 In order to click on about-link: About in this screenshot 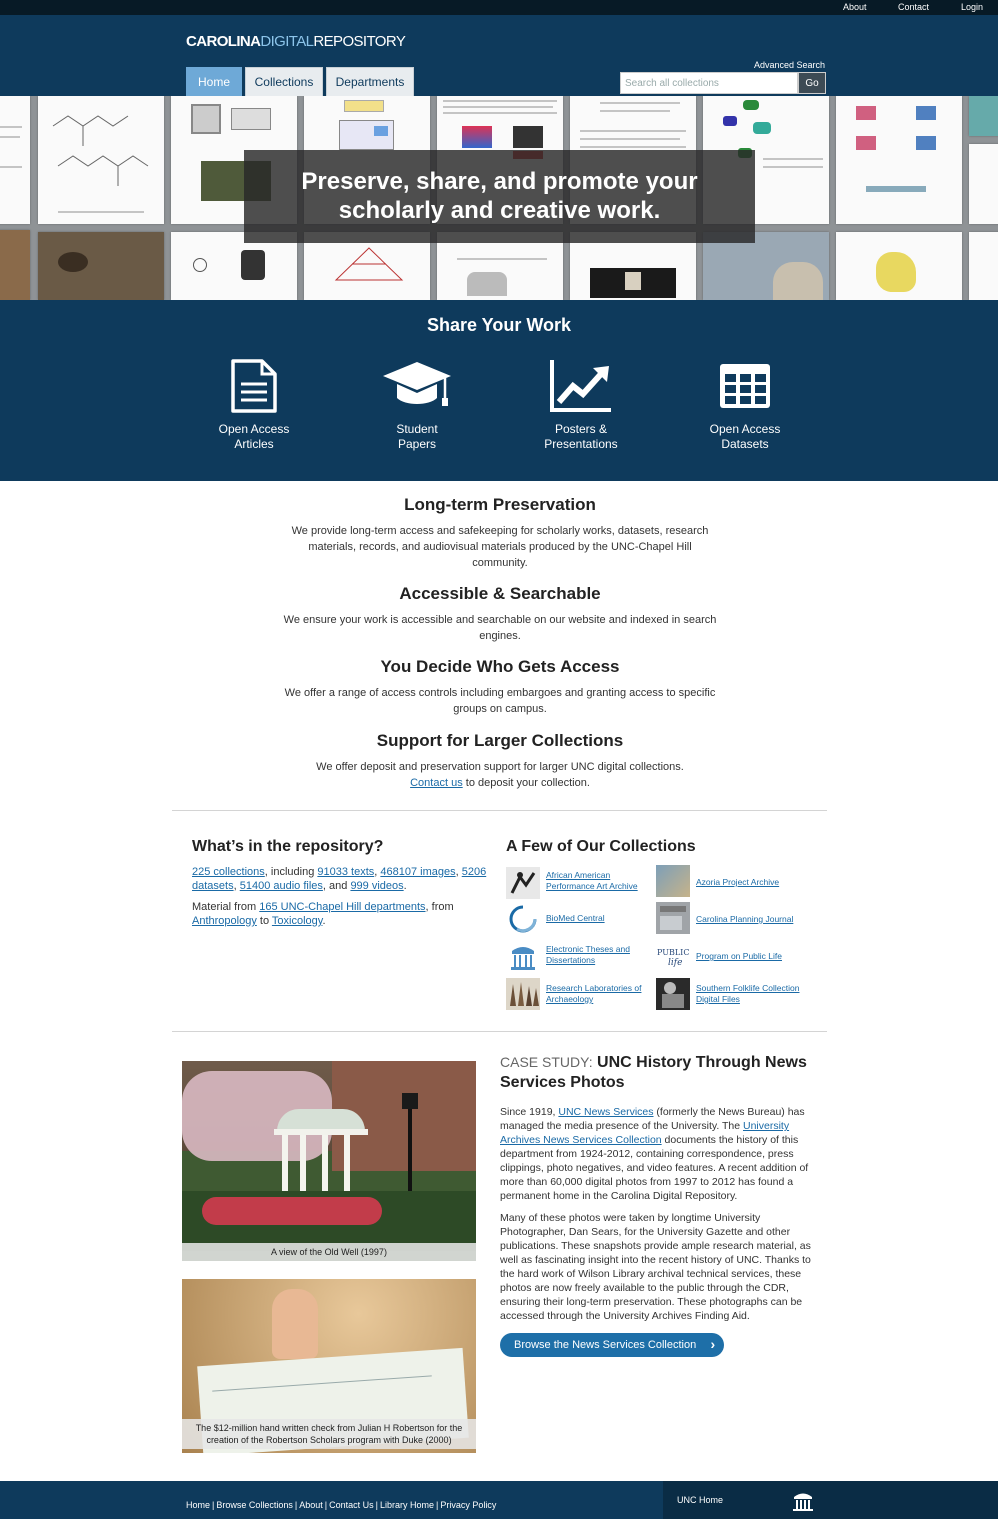, I will do `click(855, 7)`.